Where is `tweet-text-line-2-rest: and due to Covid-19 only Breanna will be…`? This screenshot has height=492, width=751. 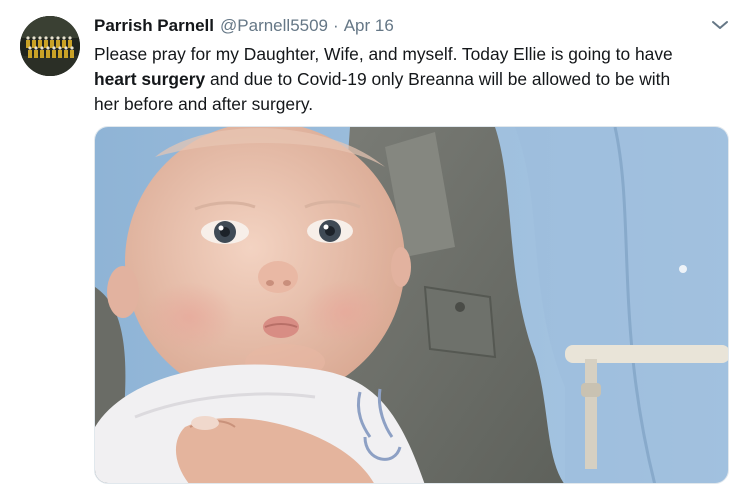
tweet-text-line-2-rest: and due to Covid-19 only Breanna will be… is located at coordinates (438, 79).